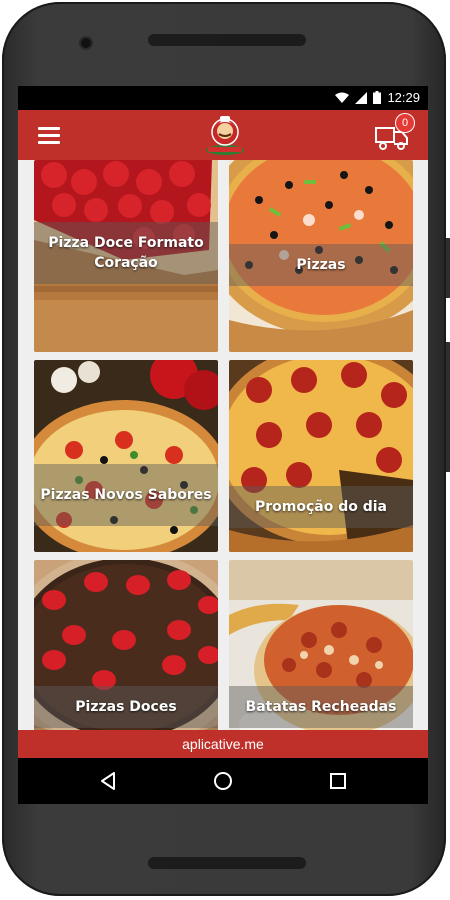  I want to click on battery-icon, so click(377, 97).